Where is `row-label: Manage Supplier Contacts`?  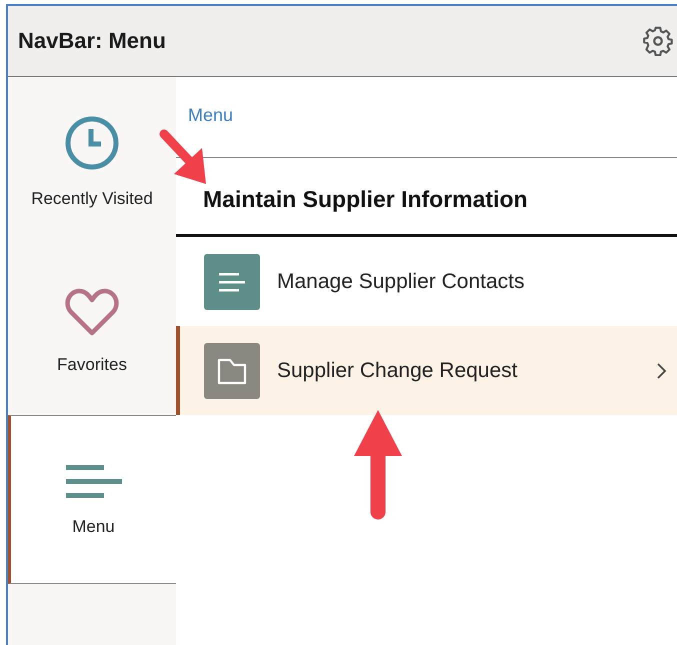
row-label: Manage Supplier Contacts is located at coordinates (401, 282).